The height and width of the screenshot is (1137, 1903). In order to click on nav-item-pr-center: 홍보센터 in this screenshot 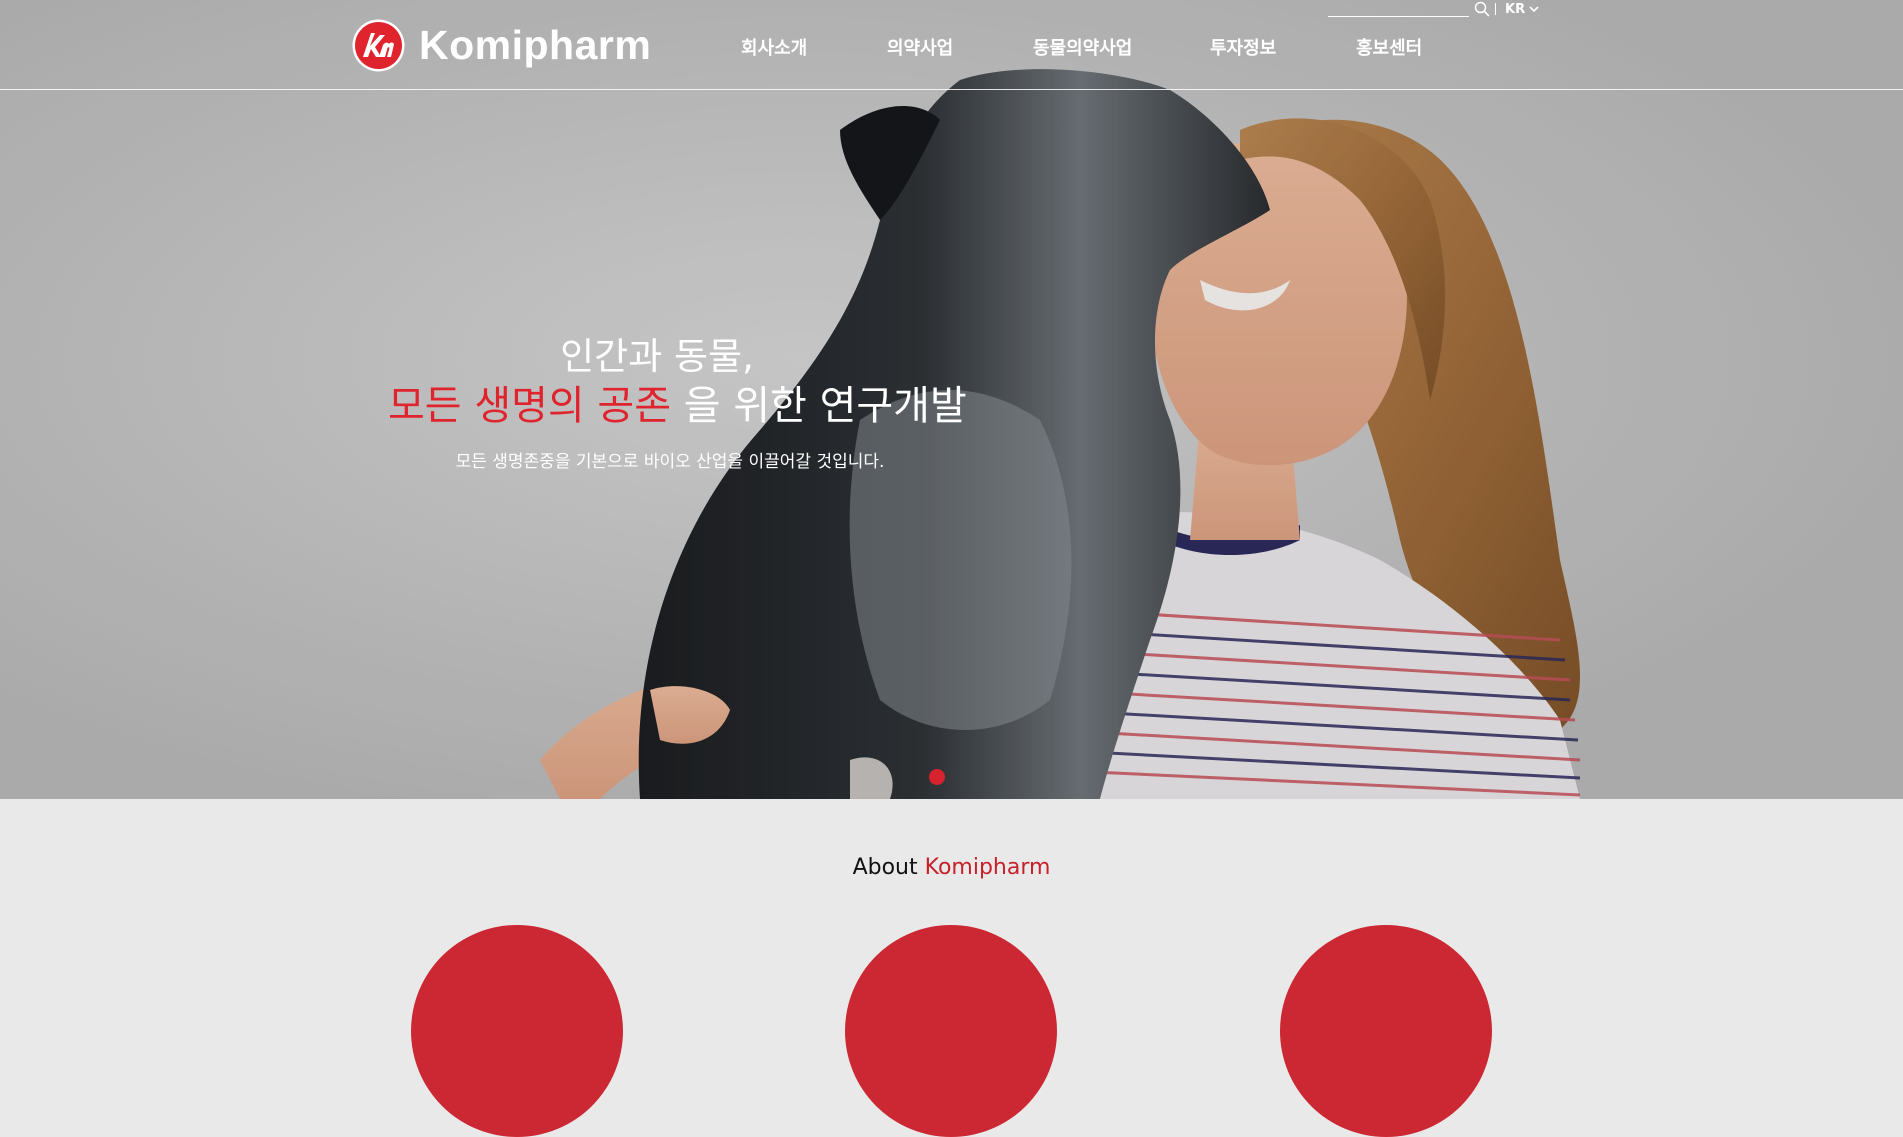, I will do `click(1389, 47)`.